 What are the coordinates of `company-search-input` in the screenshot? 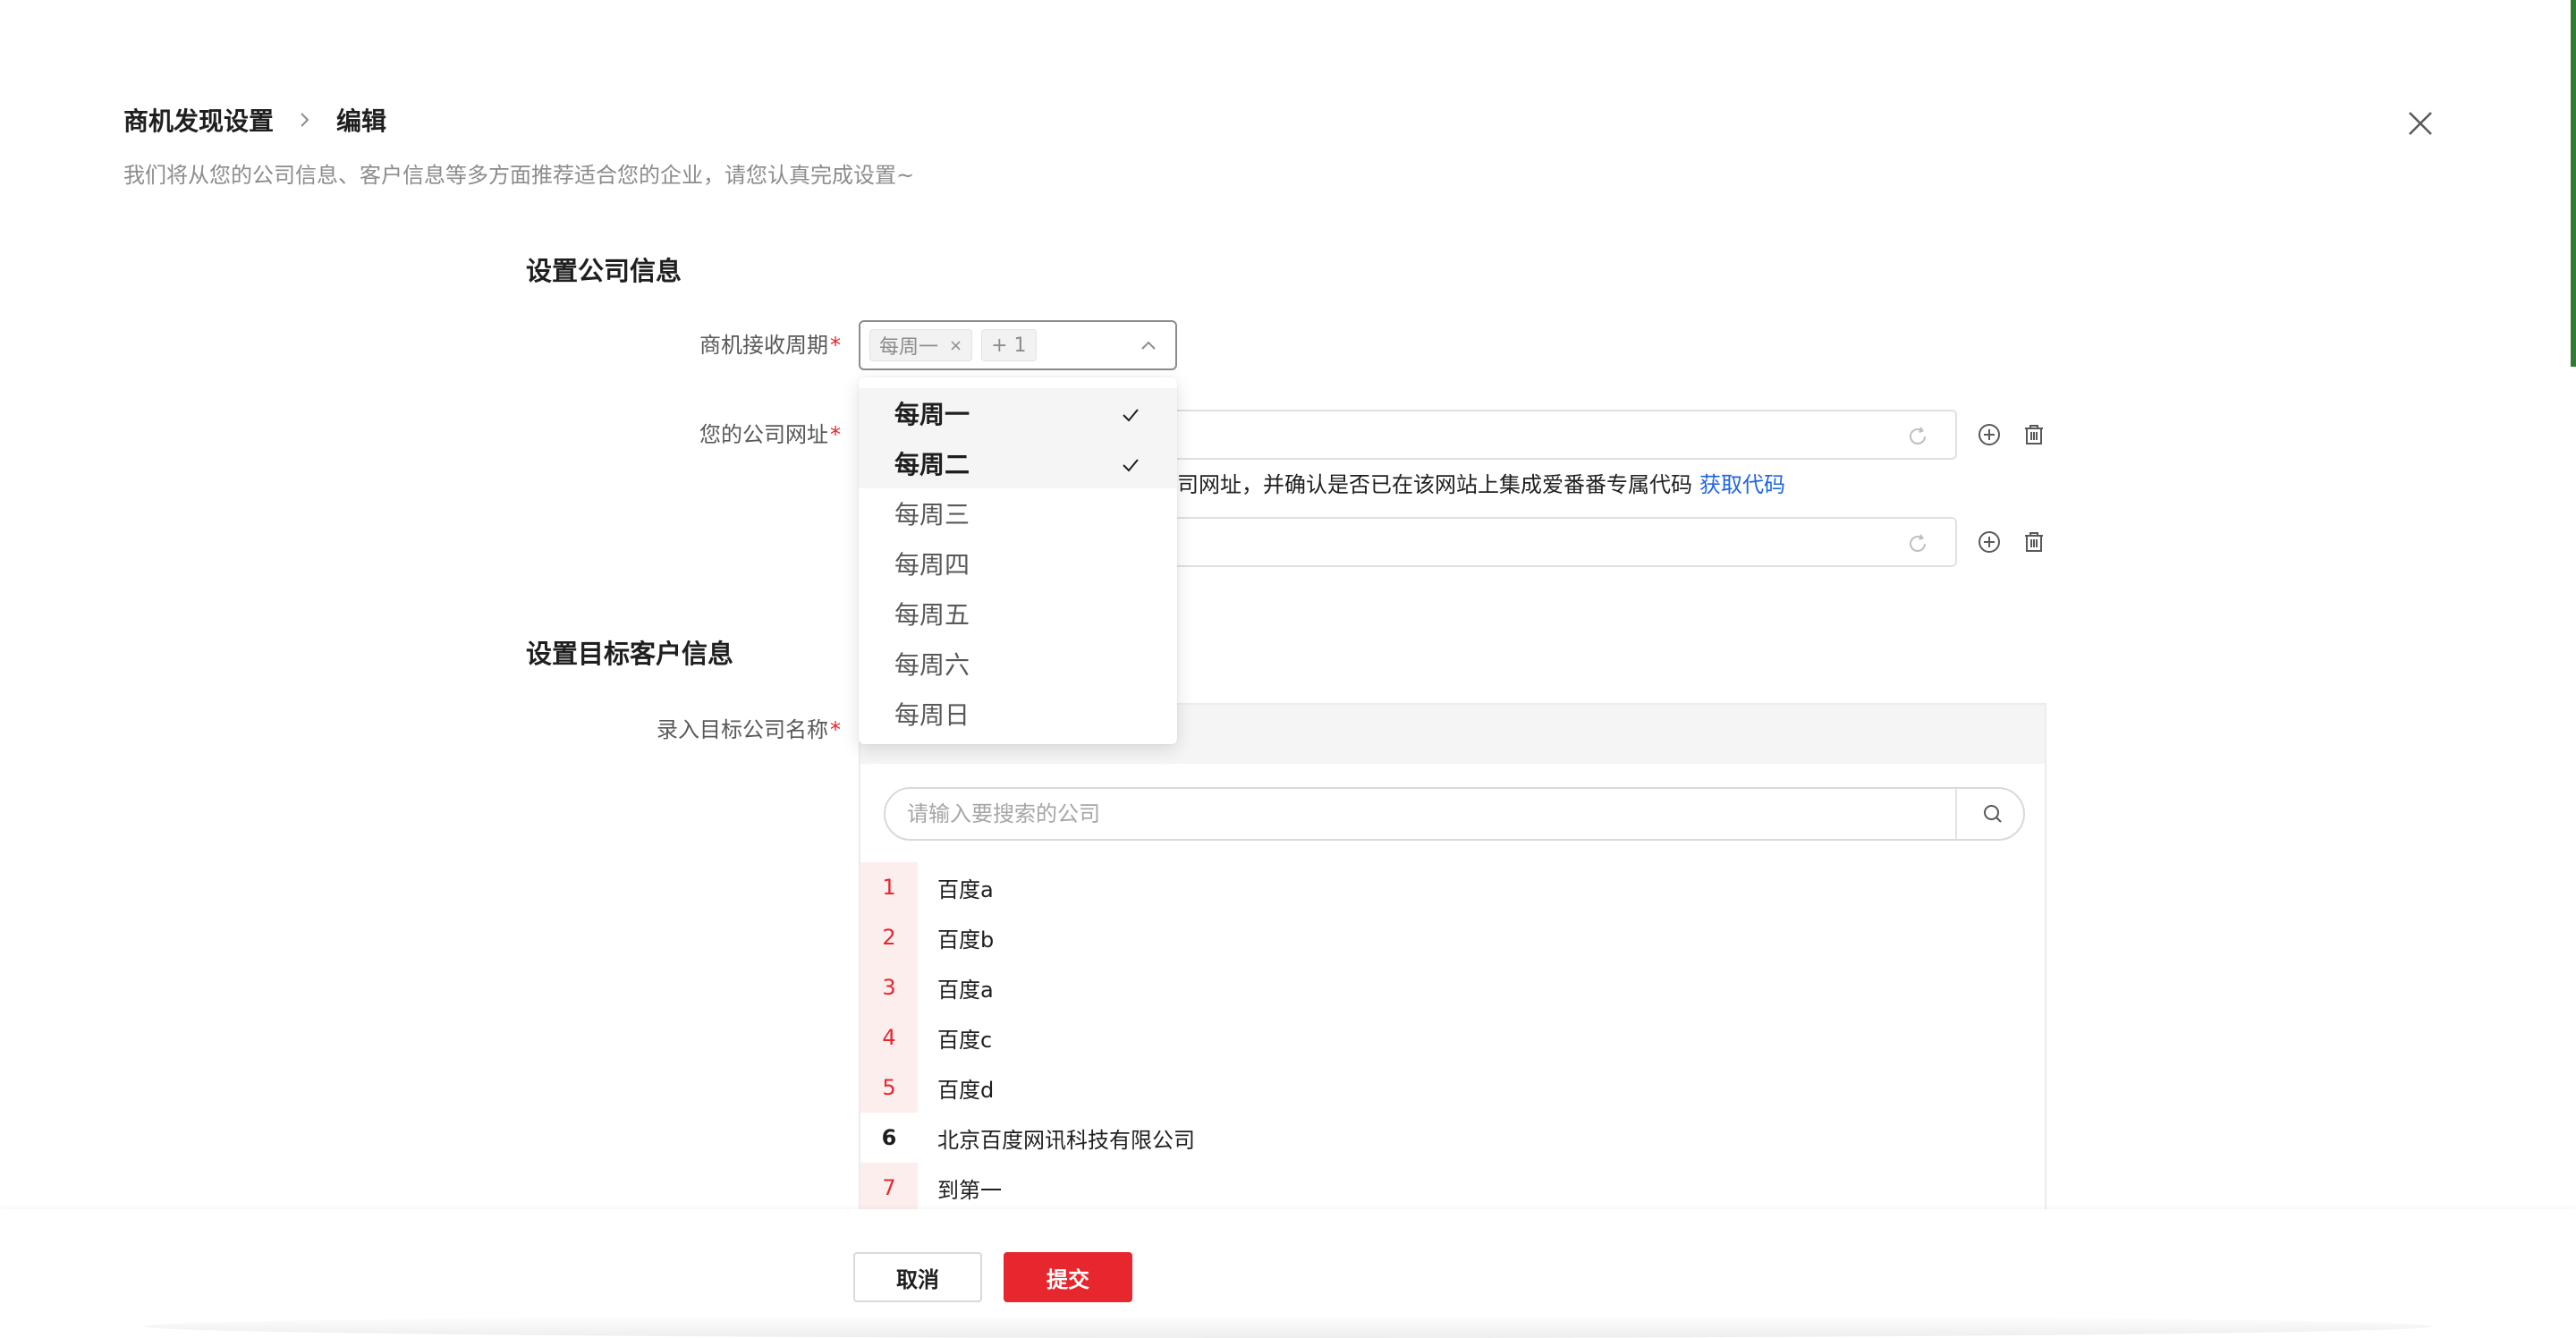 It's located at (1422, 814).